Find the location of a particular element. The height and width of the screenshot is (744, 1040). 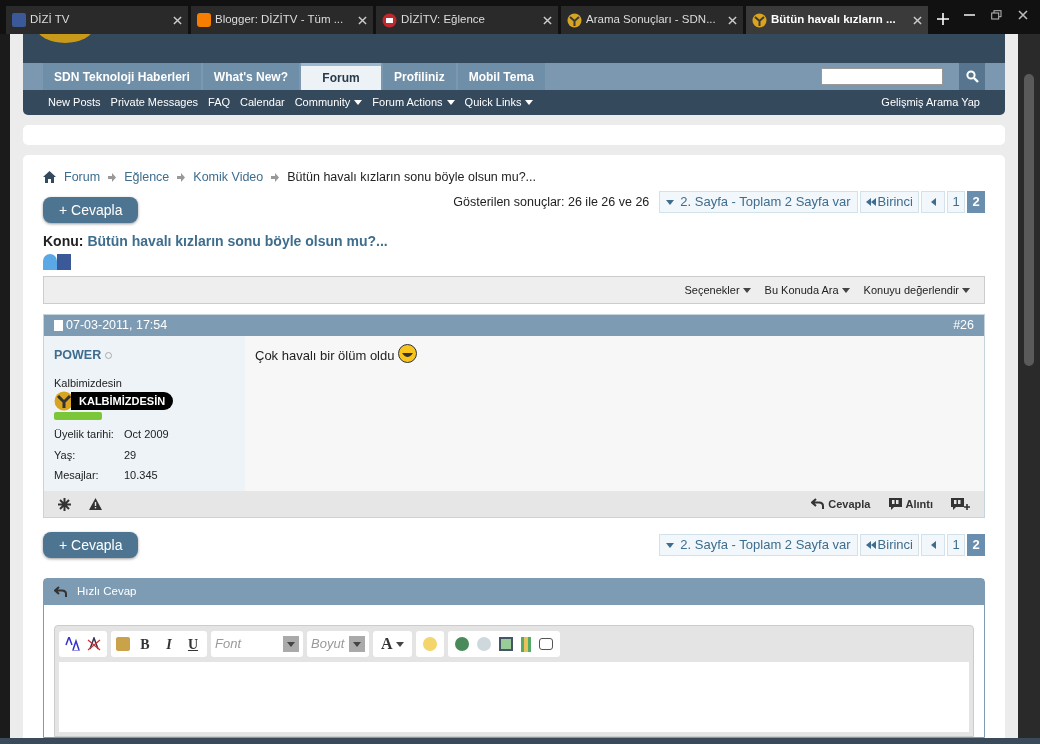

home-icon is located at coordinates (49, 177).